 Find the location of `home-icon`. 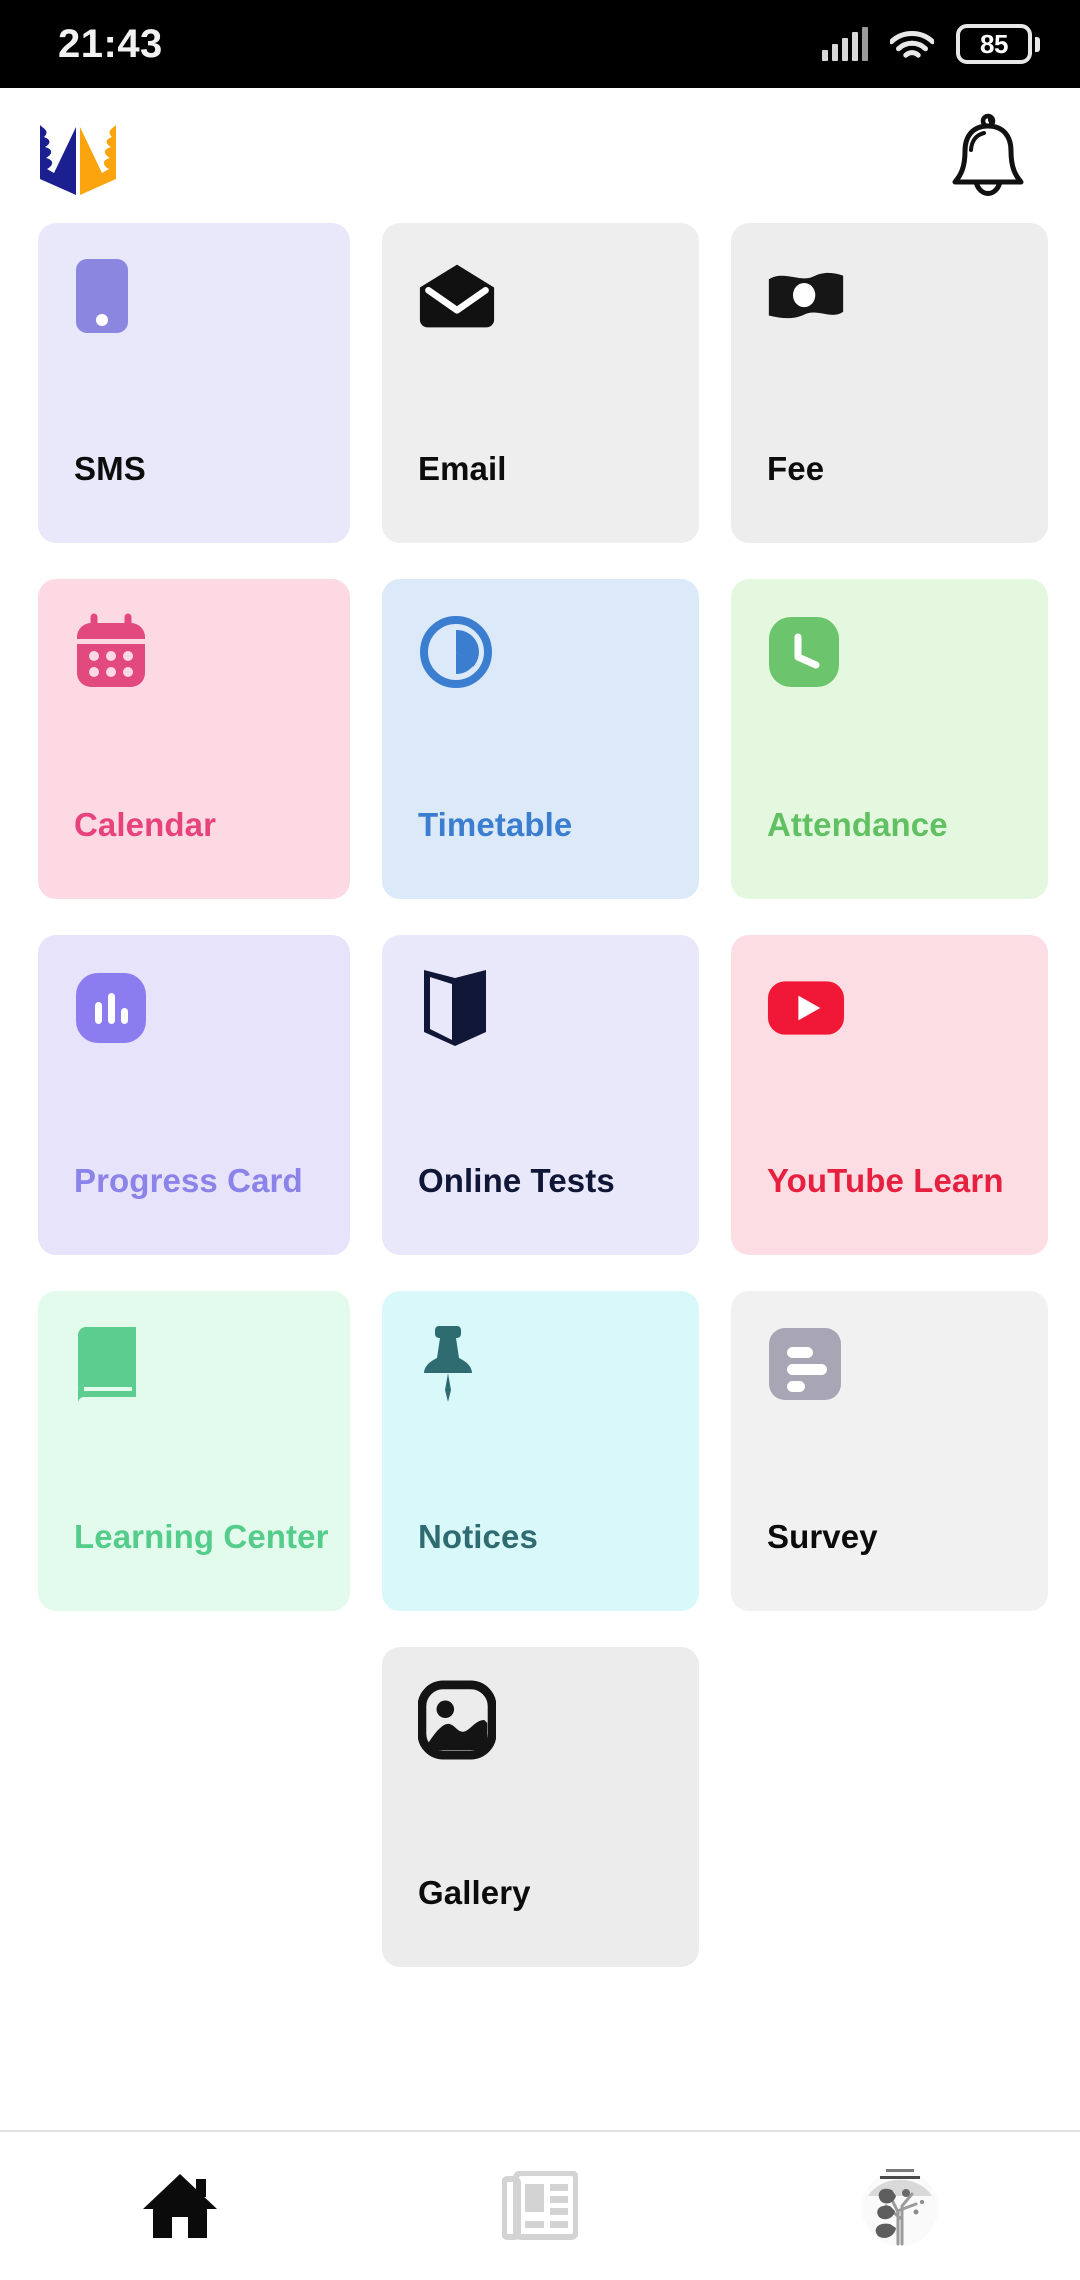

home-icon is located at coordinates (180, 2206).